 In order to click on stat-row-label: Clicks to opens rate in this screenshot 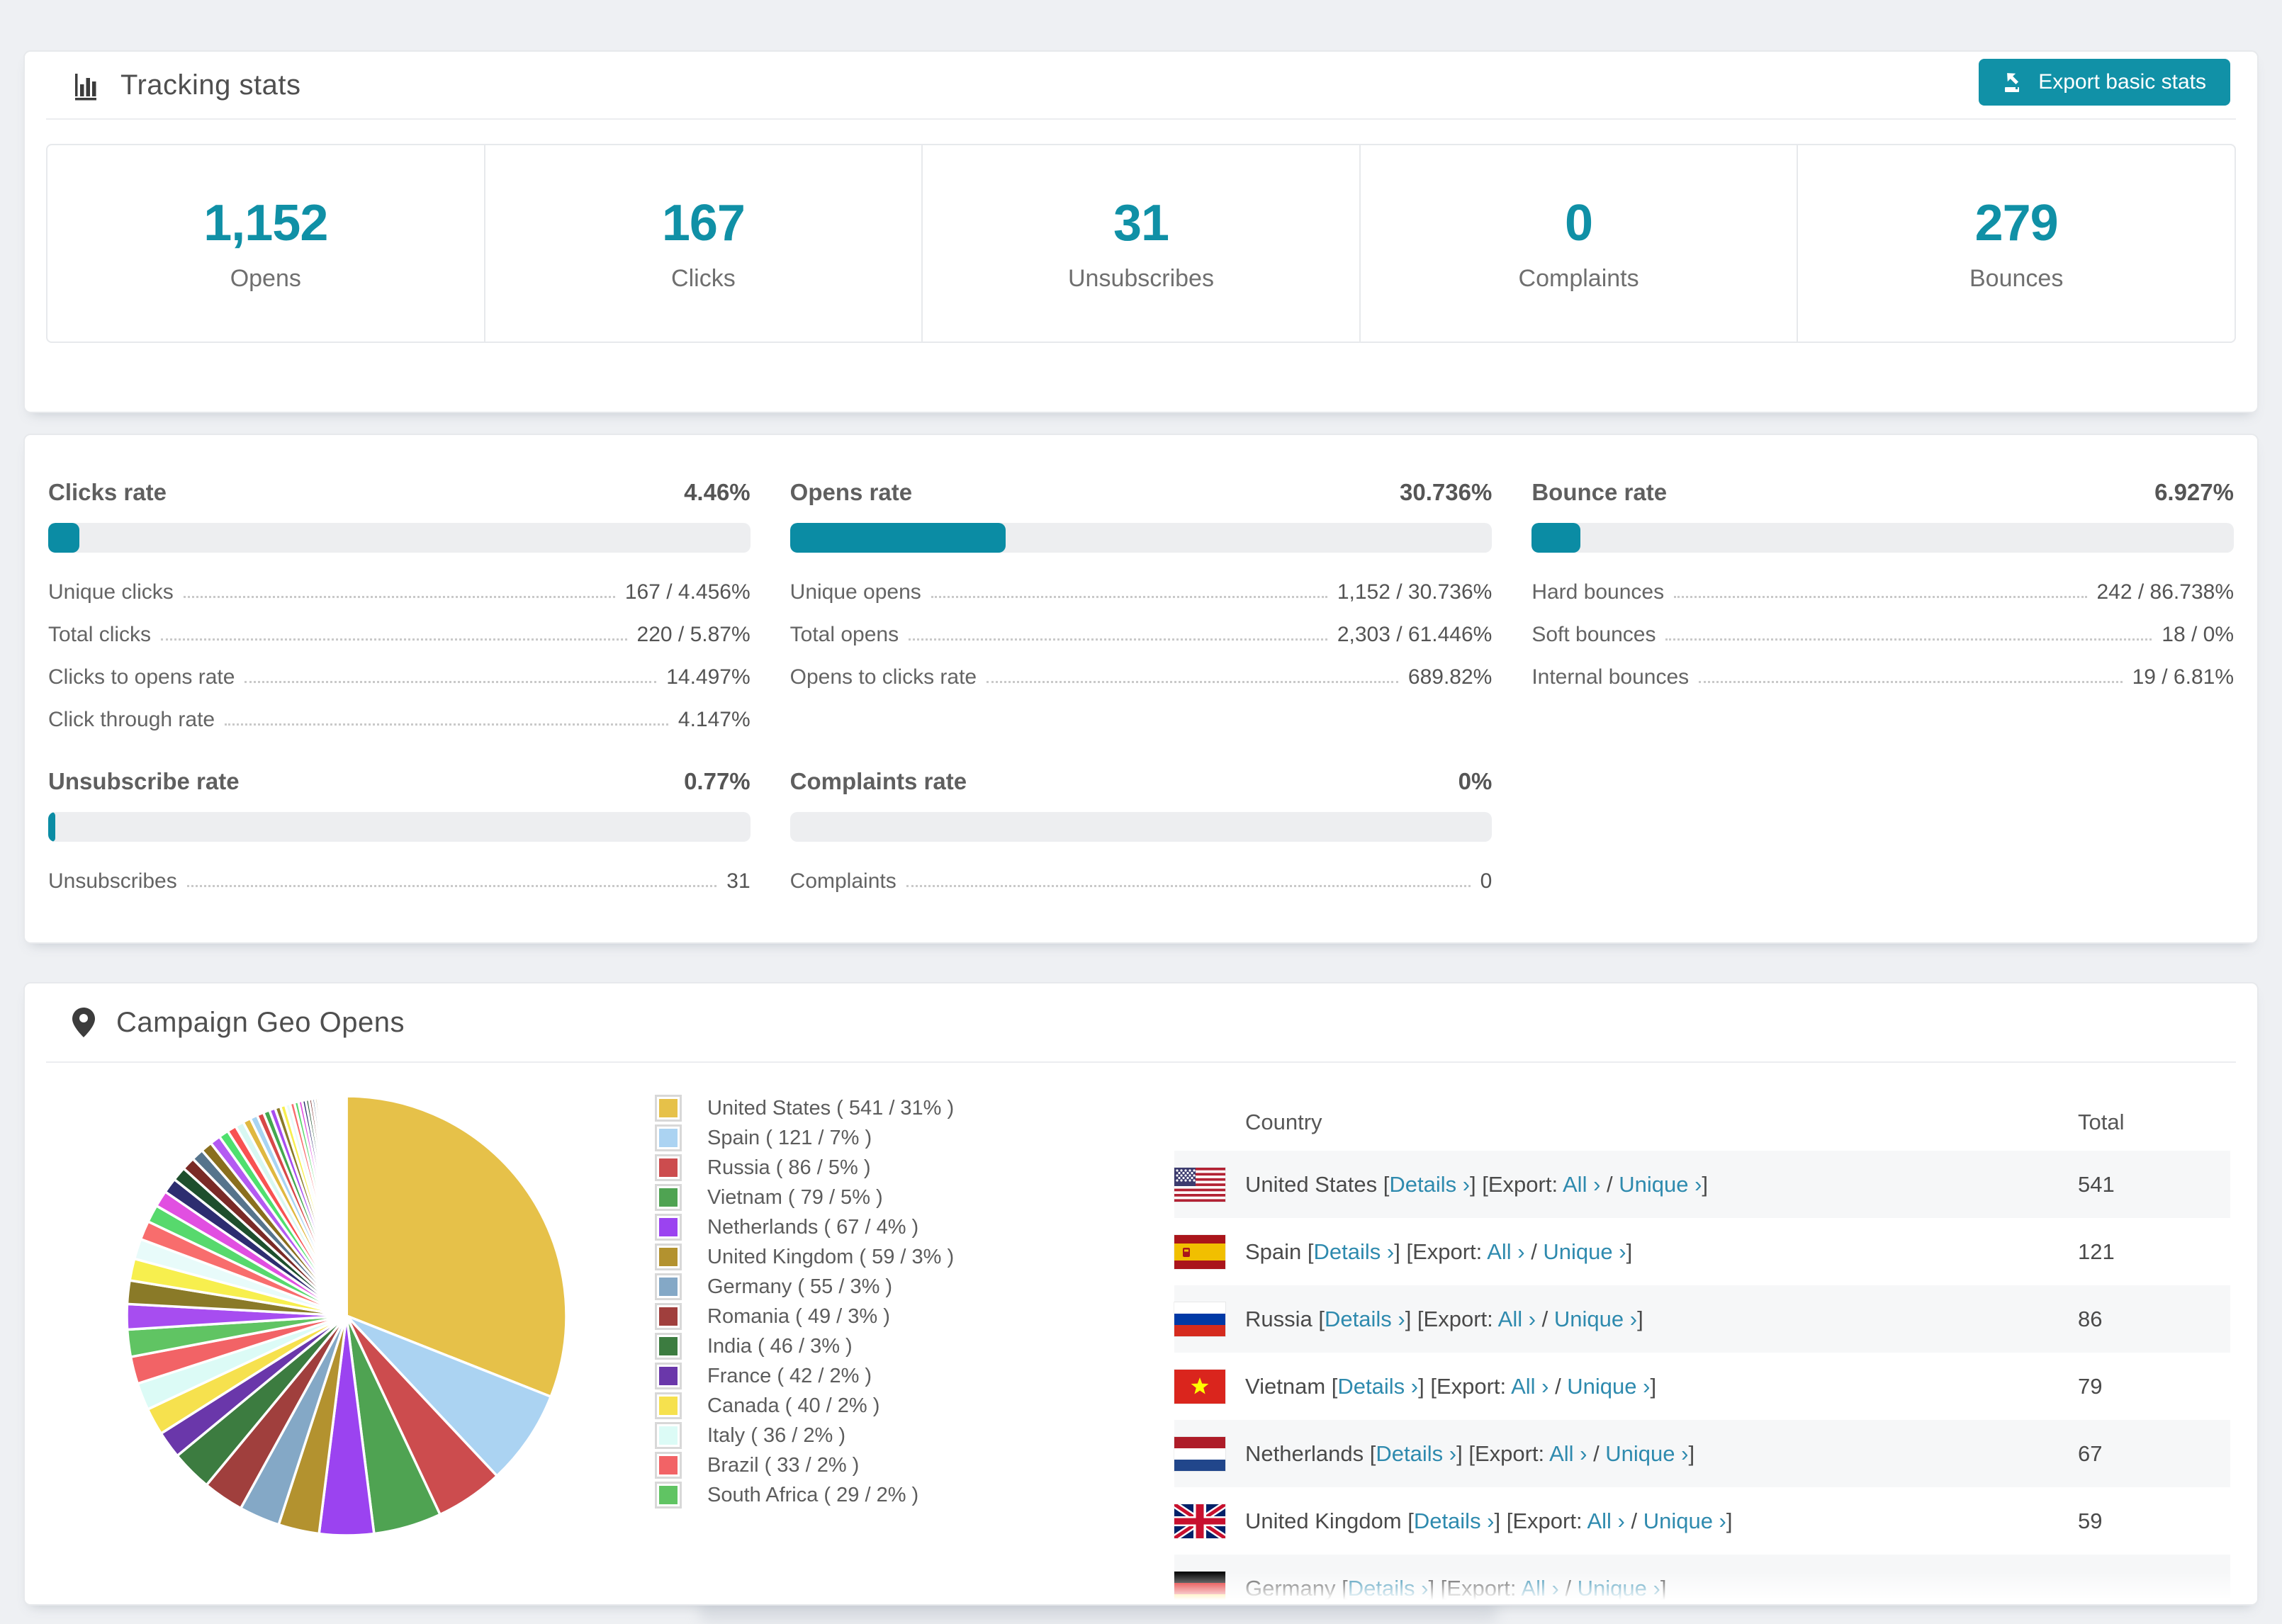, I will do `click(141, 677)`.